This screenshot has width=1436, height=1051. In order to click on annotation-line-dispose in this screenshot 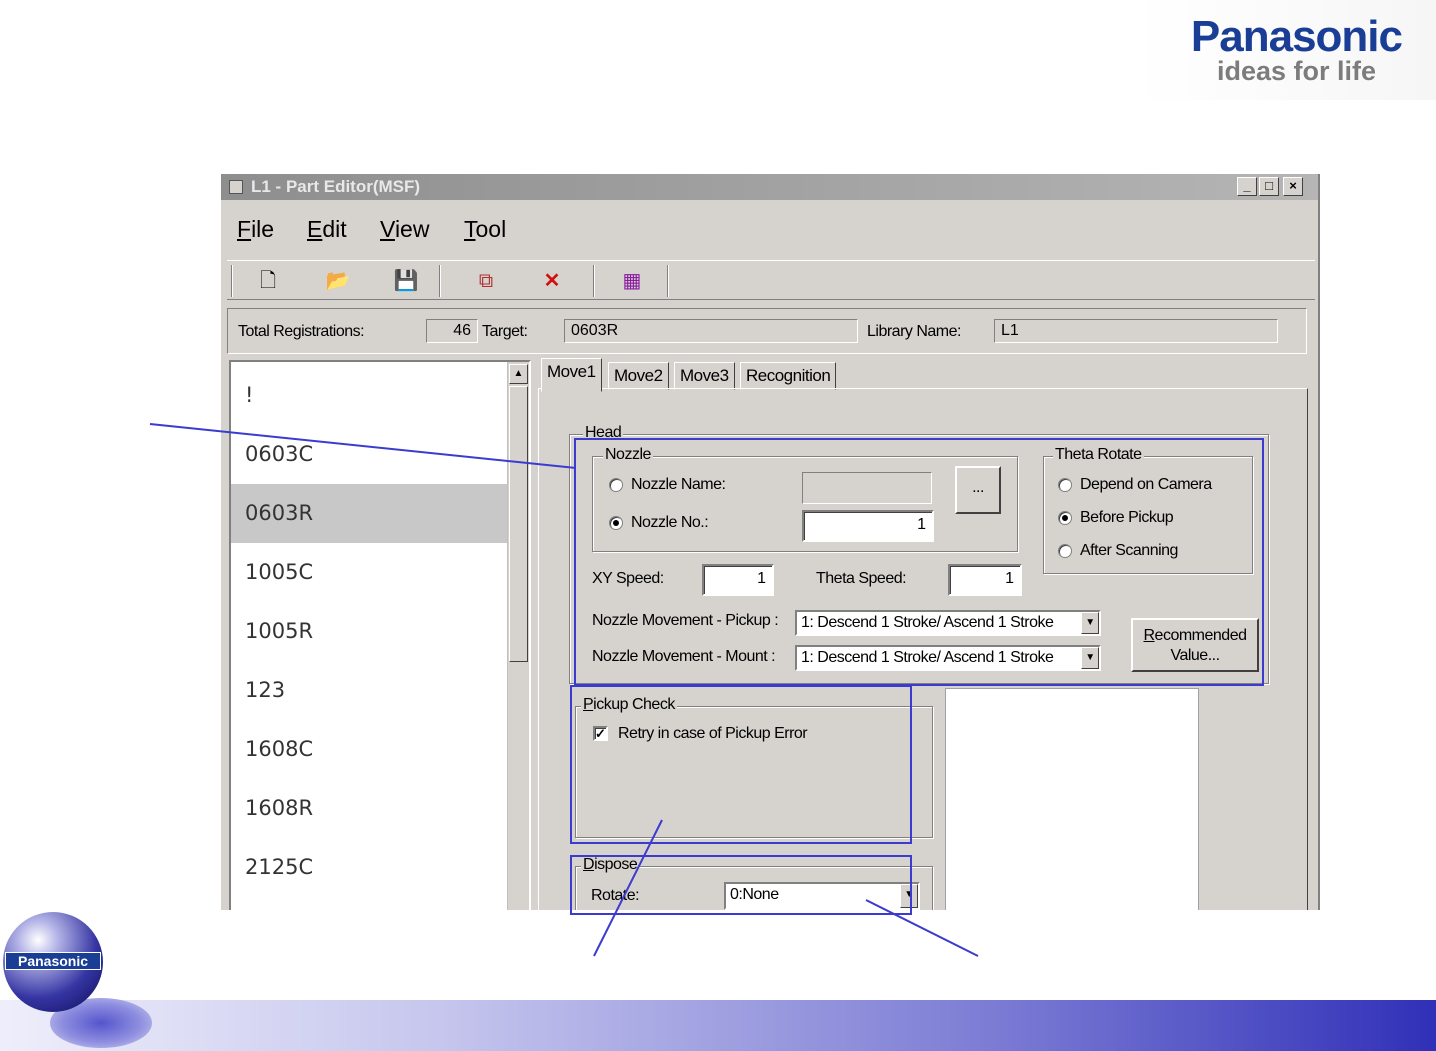, I will do `click(922, 928)`.